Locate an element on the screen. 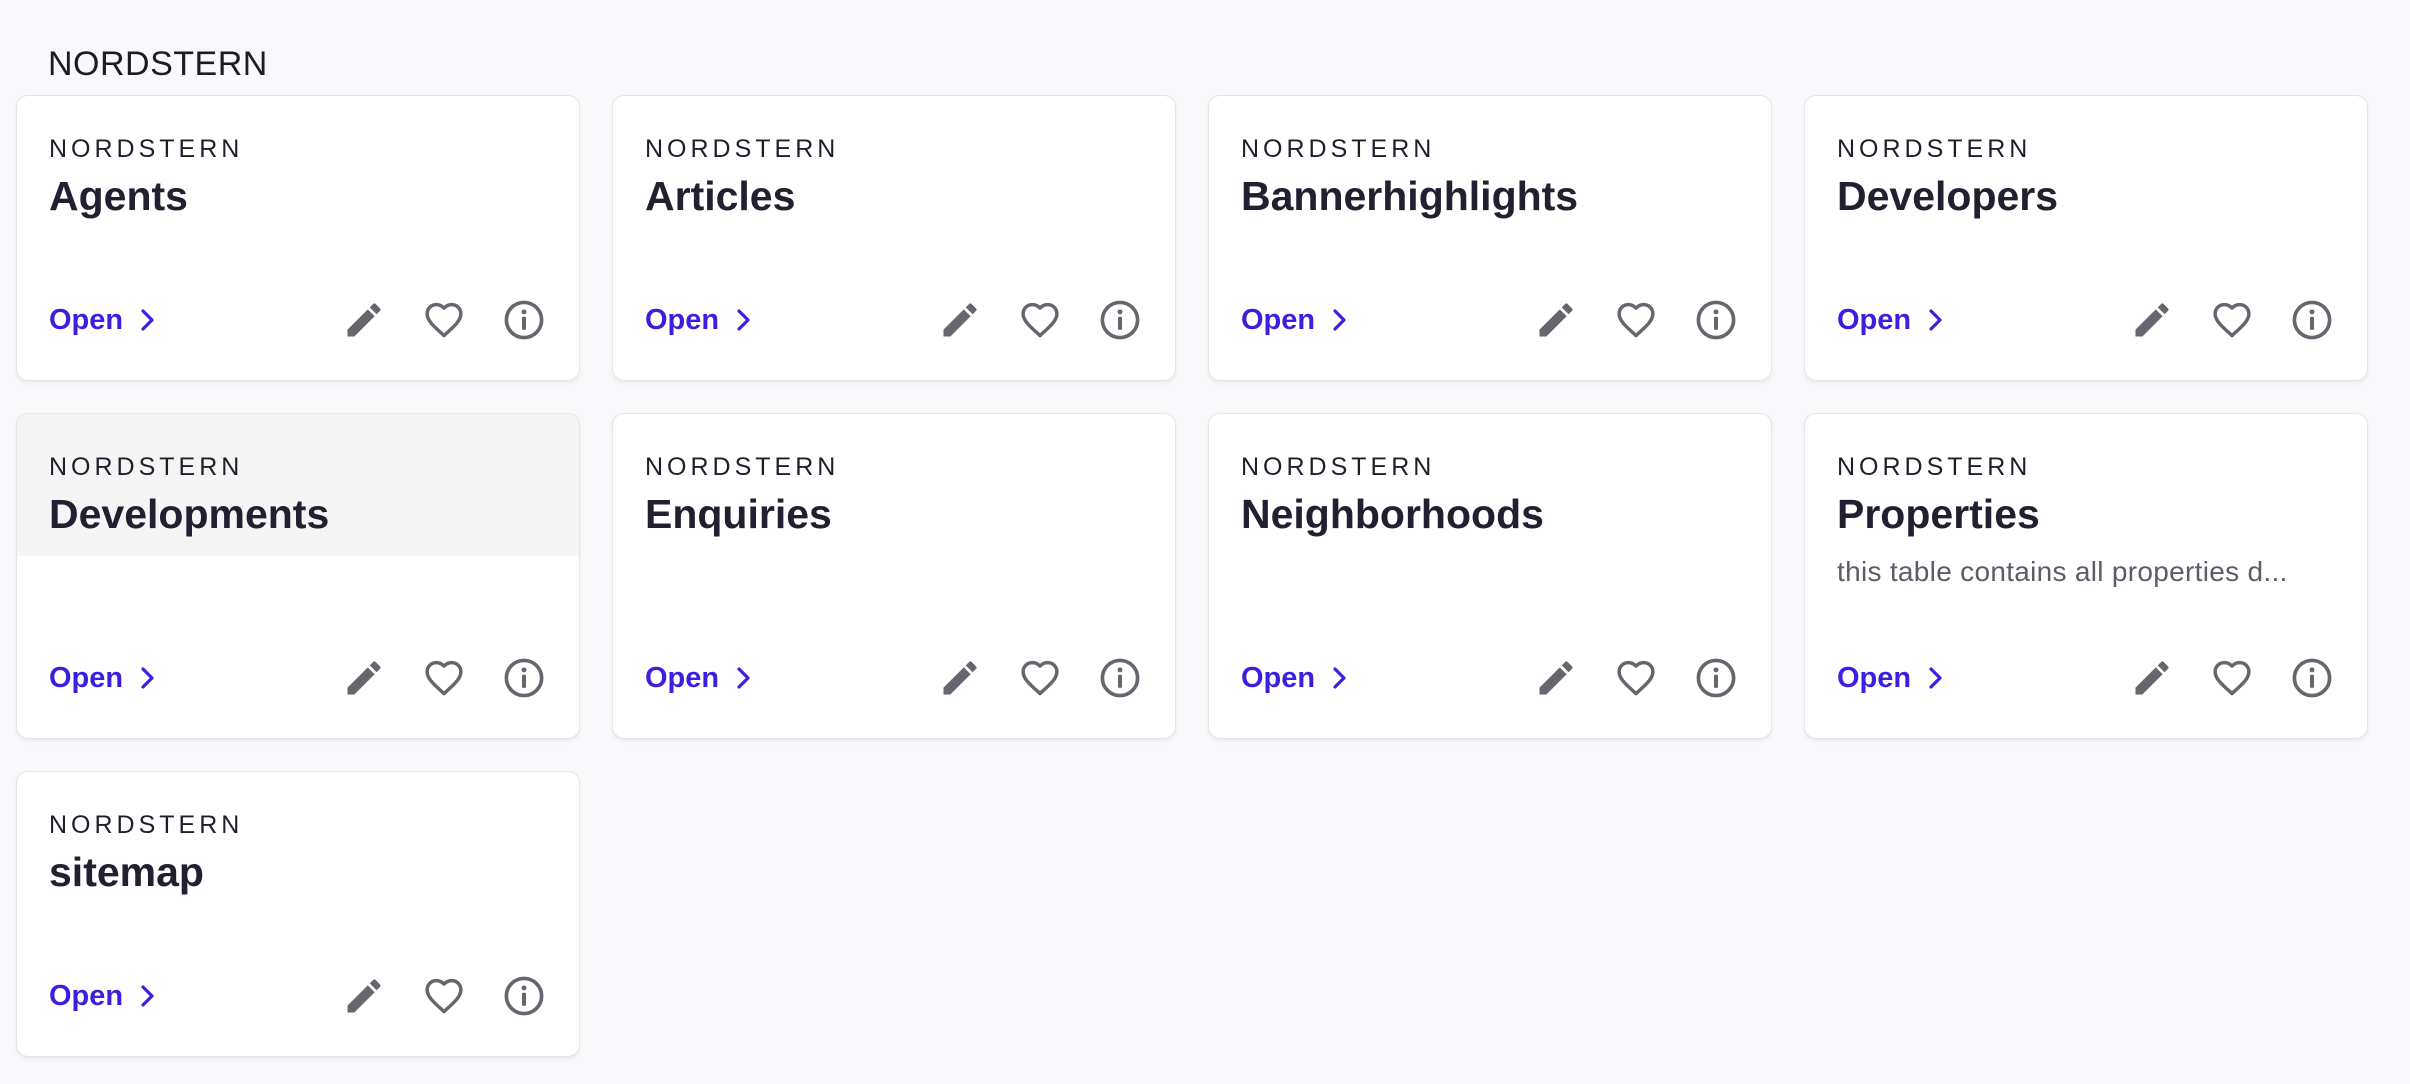 The image size is (2410, 1084). card-title: Properties is located at coordinates (1938, 514).